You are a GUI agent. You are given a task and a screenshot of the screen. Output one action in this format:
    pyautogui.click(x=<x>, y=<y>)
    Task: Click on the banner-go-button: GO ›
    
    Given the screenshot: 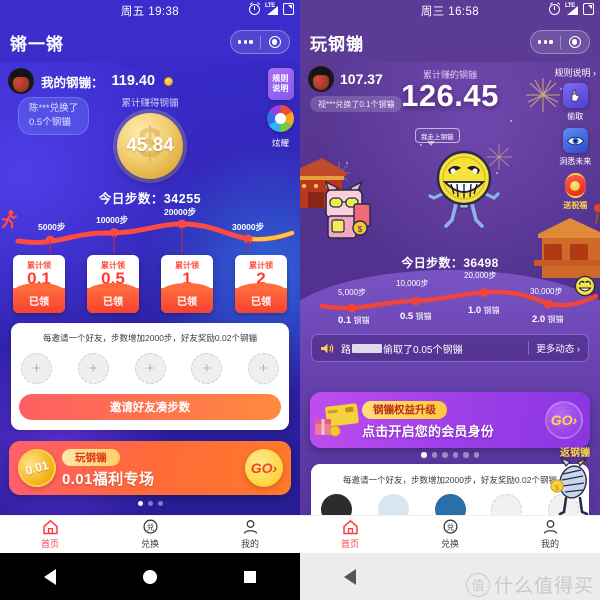 What is the action you would take?
    pyautogui.click(x=564, y=420)
    